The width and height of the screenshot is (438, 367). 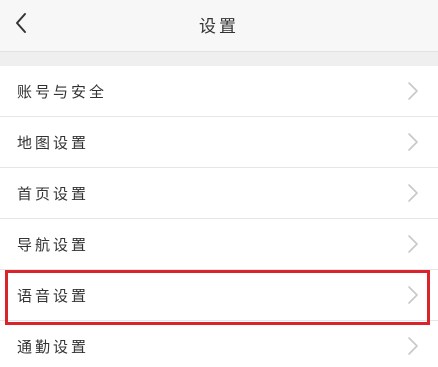 I want to click on settings-item-label: 通勤设置, so click(x=53, y=347).